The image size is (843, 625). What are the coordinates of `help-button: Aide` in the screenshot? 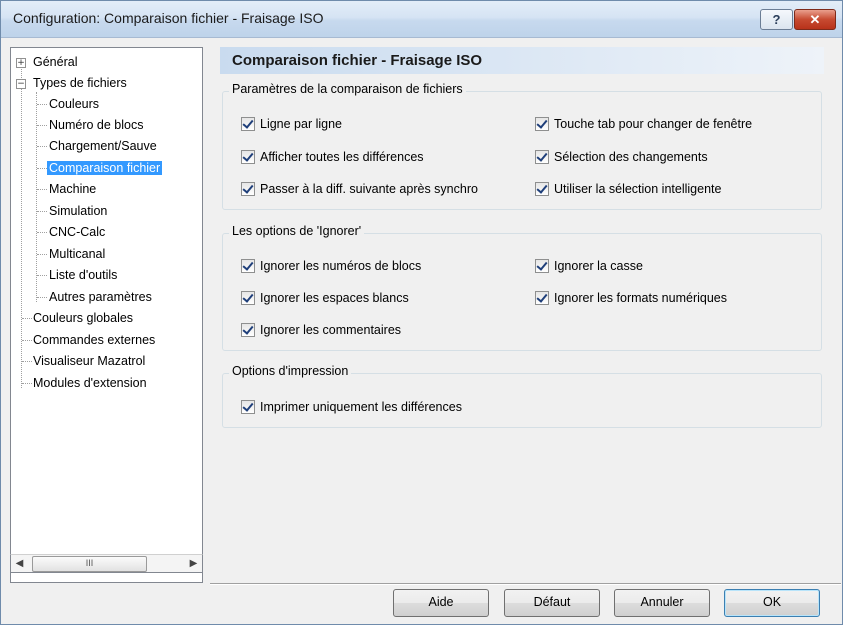 It's located at (441, 603).